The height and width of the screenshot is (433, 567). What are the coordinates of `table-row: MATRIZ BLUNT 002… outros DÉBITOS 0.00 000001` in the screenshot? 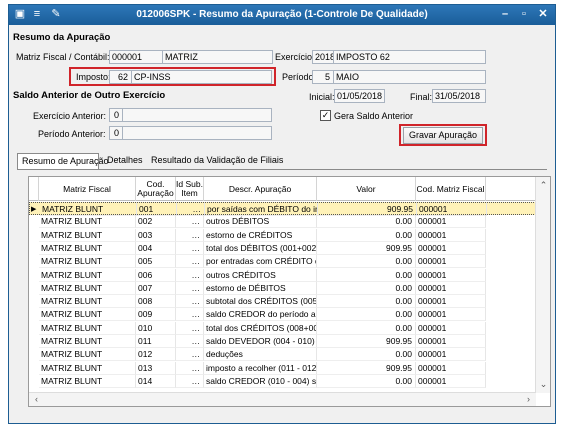 It's located at (282, 222).